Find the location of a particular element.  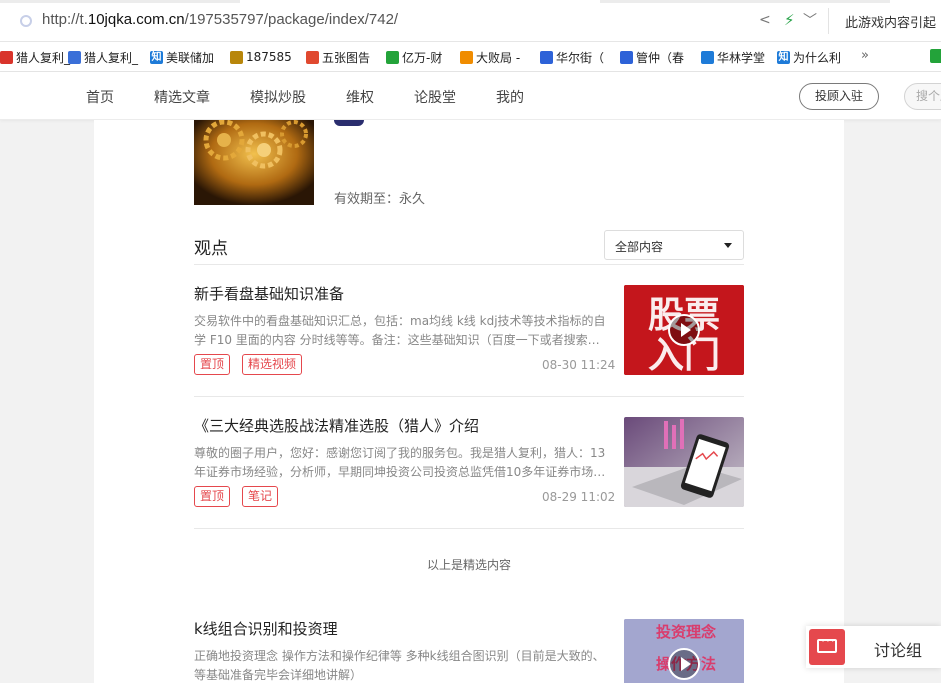

article-thumbnail: 投资理念 操作方法 is located at coordinates (684, 651).